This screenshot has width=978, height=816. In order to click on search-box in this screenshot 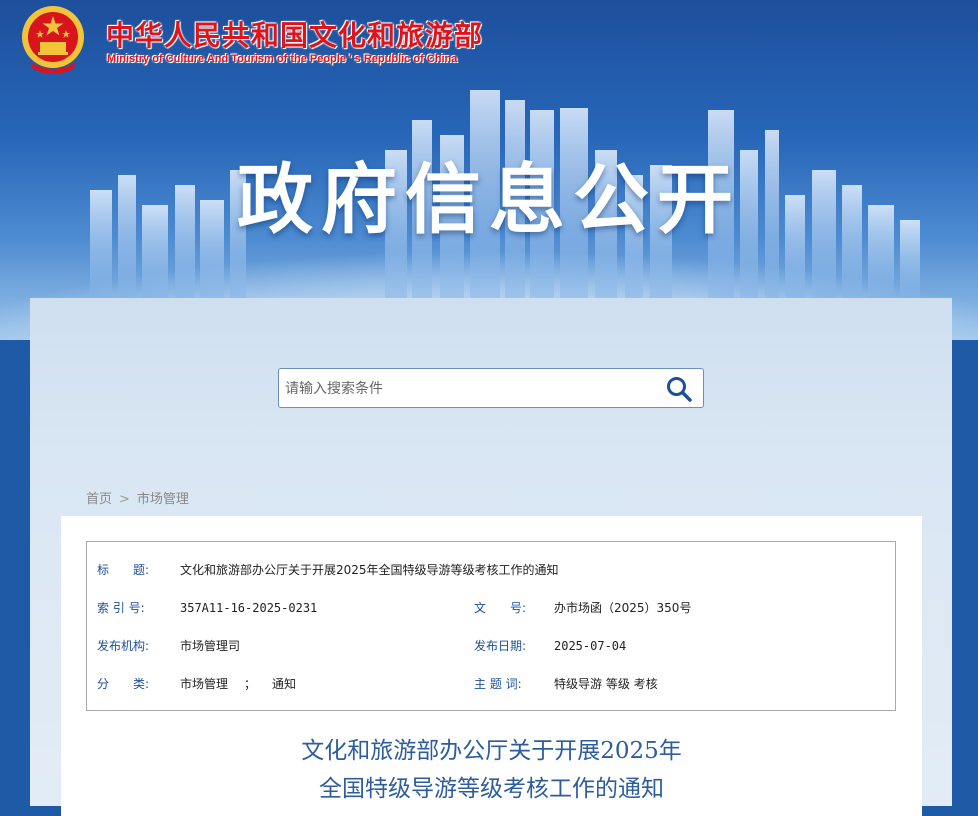, I will do `click(491, 388)`.